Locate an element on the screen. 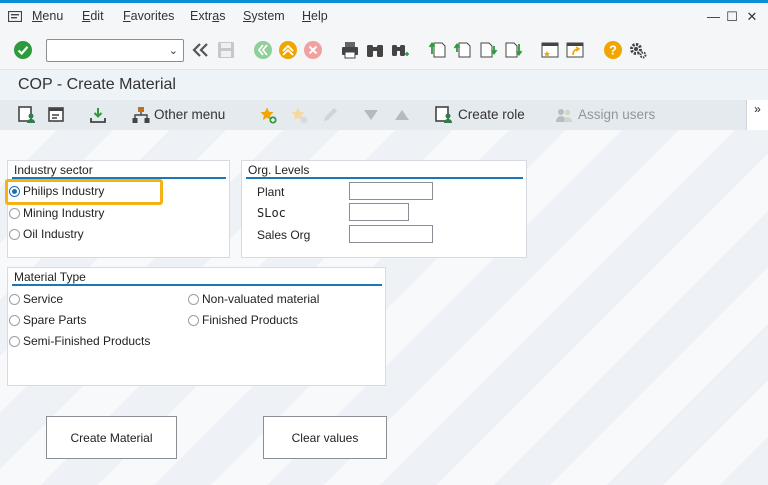 The height and width of the screenshot is (485, 768). download-icon is located at coordinates (98, 115).